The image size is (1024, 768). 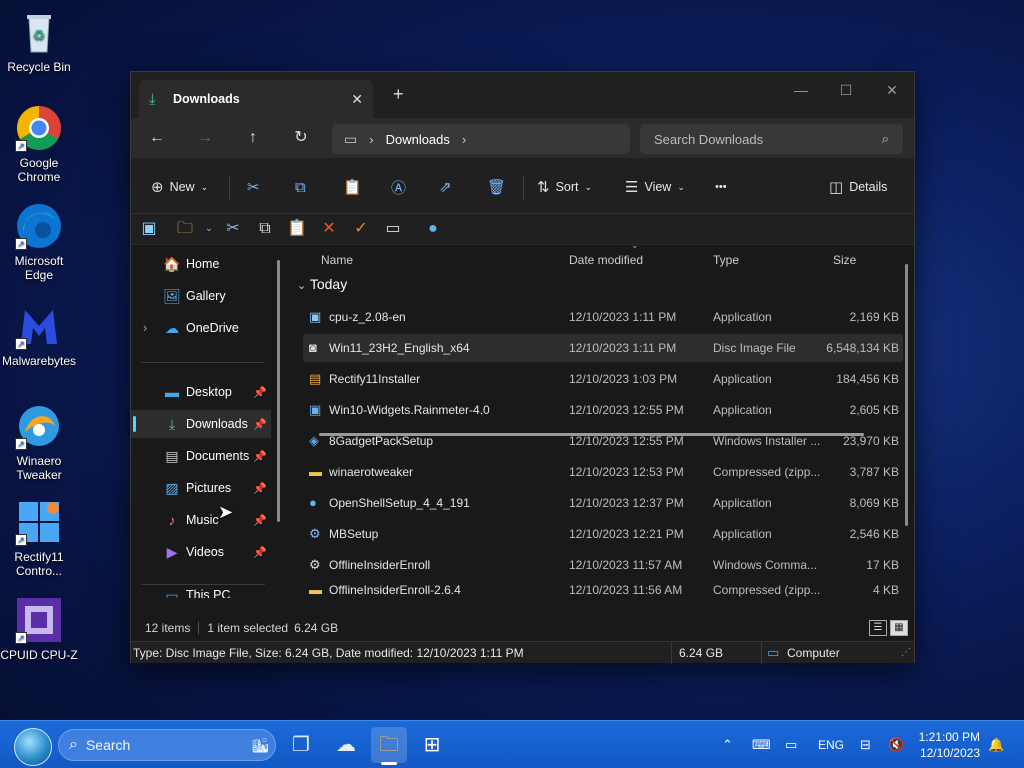 I want to click on delete-x-icon: ✕, so click(x=329, y=229).